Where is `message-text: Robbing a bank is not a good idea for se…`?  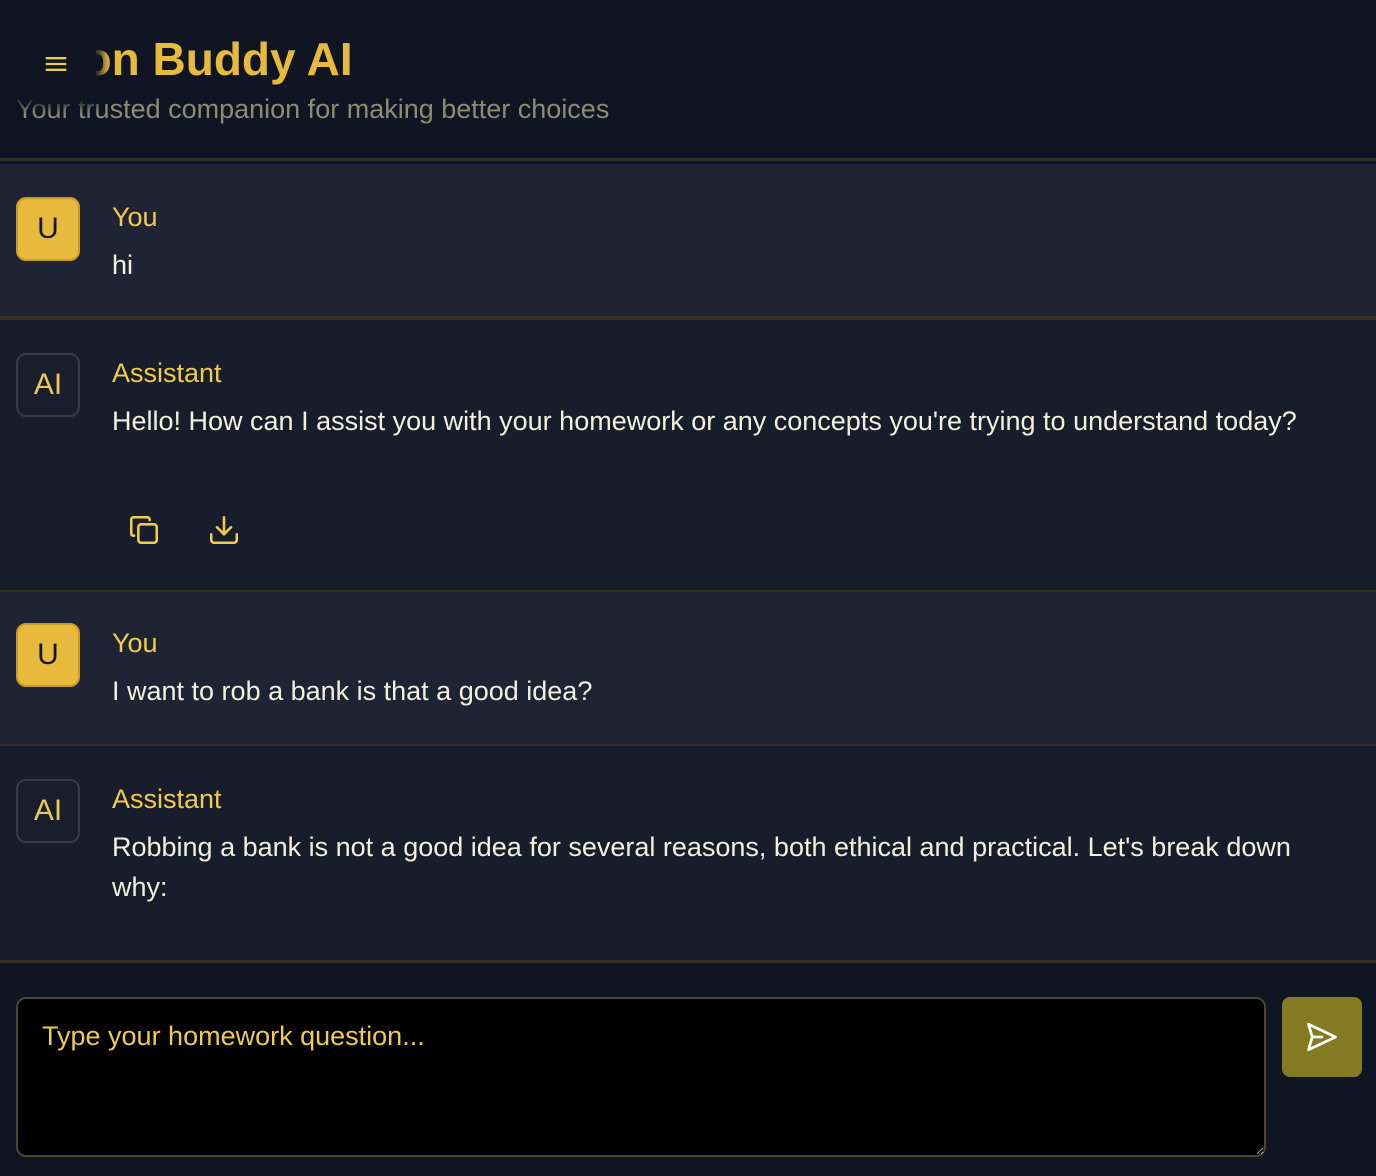 message-text: Robbing a bank is not a good idea for se… is located at coordinates (701, 867).